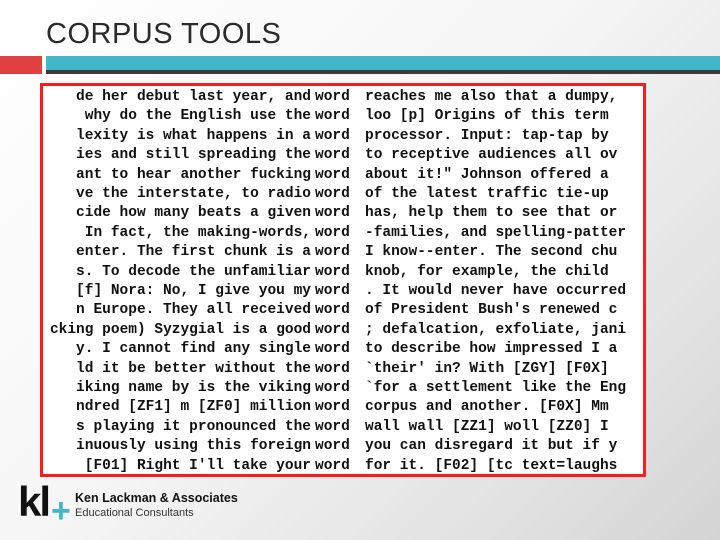  I want to click on title-divider, so click(360, 65).